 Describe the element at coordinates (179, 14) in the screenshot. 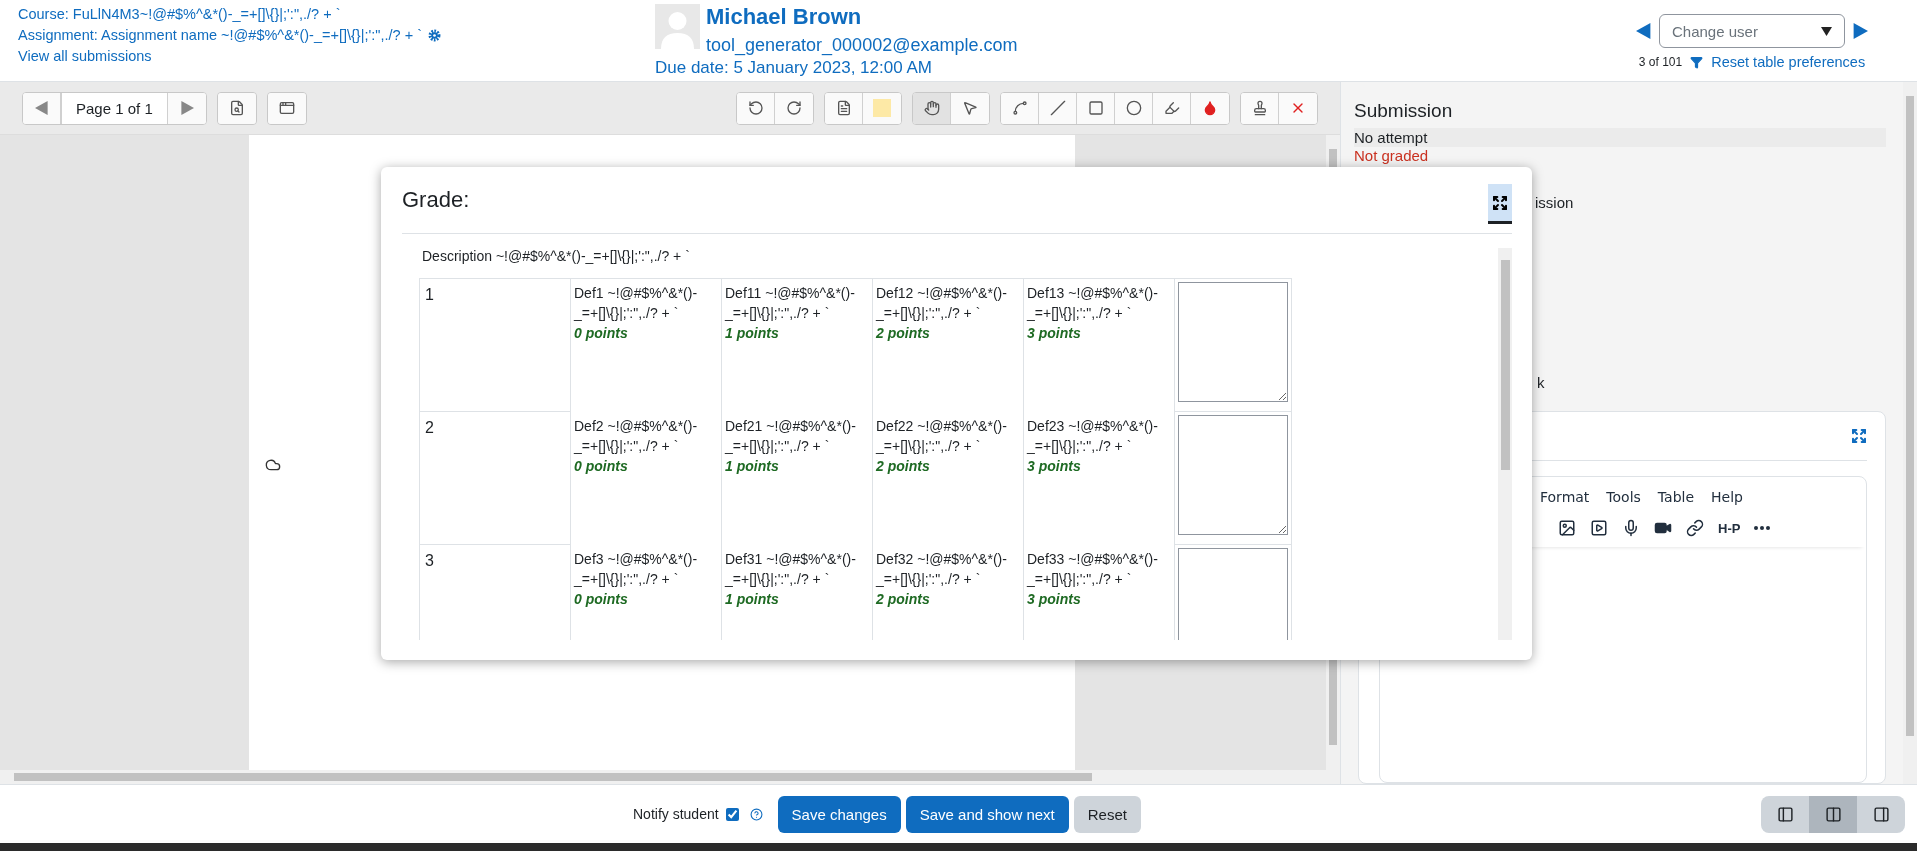

I see `course-link: Course: FuLlN4M3~!@#$%^&*()-_=+[]\{}|;':",./? + `` at that location.